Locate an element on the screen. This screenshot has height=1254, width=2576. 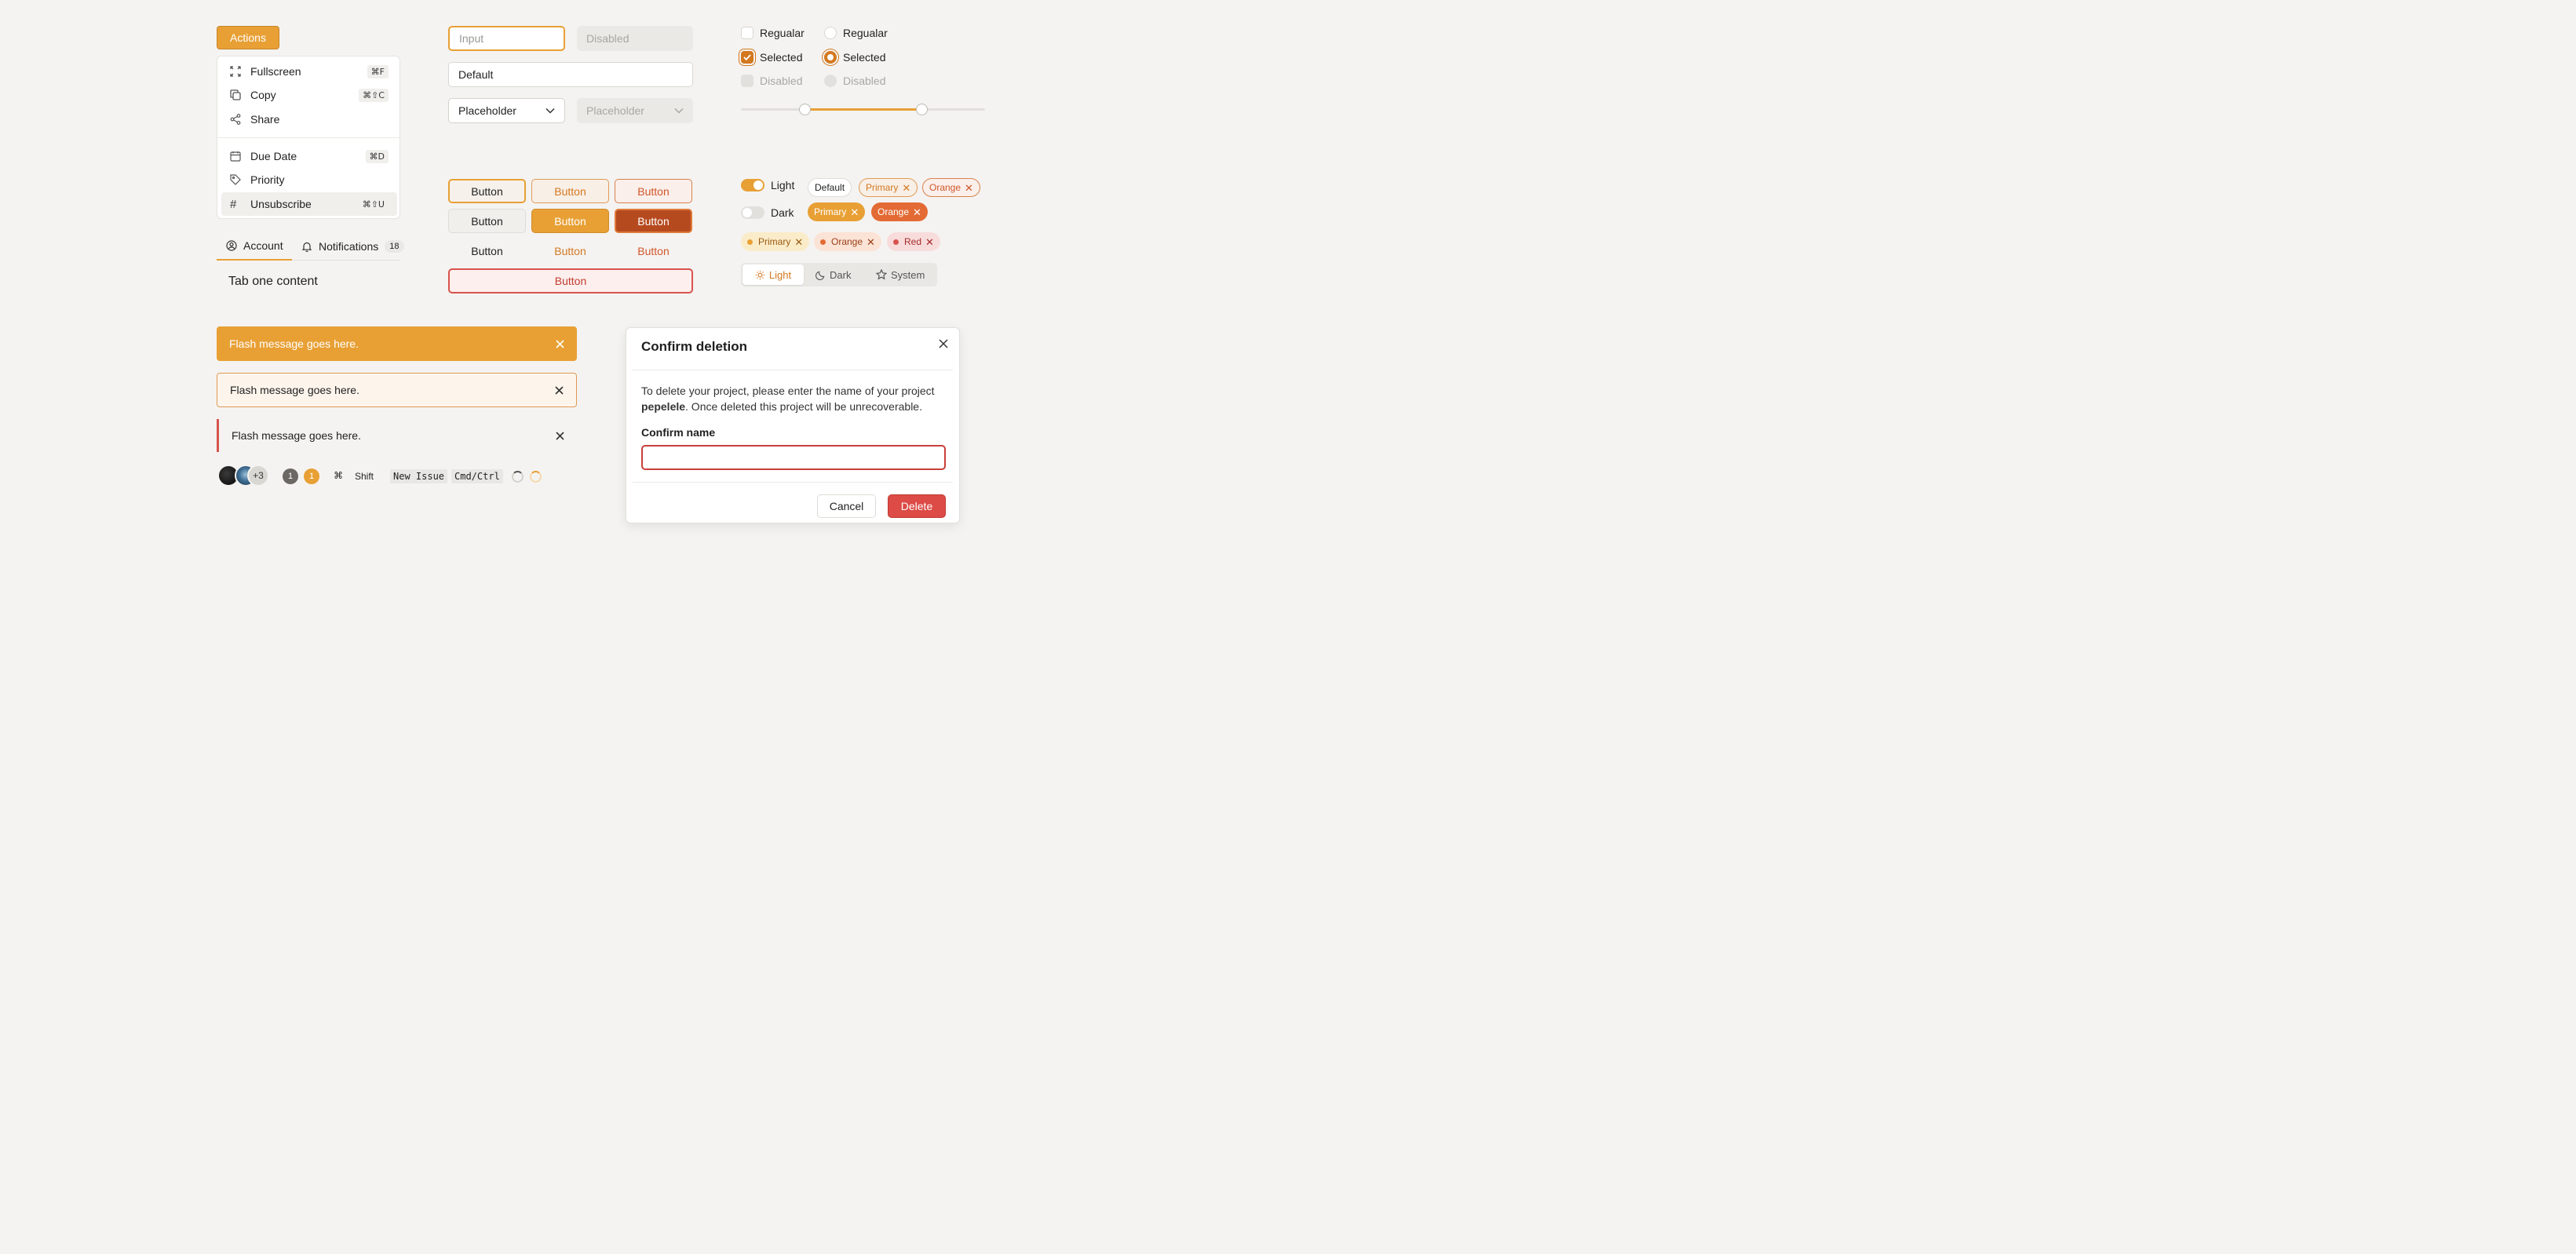
star-icon is located at coordinates (884, 274).